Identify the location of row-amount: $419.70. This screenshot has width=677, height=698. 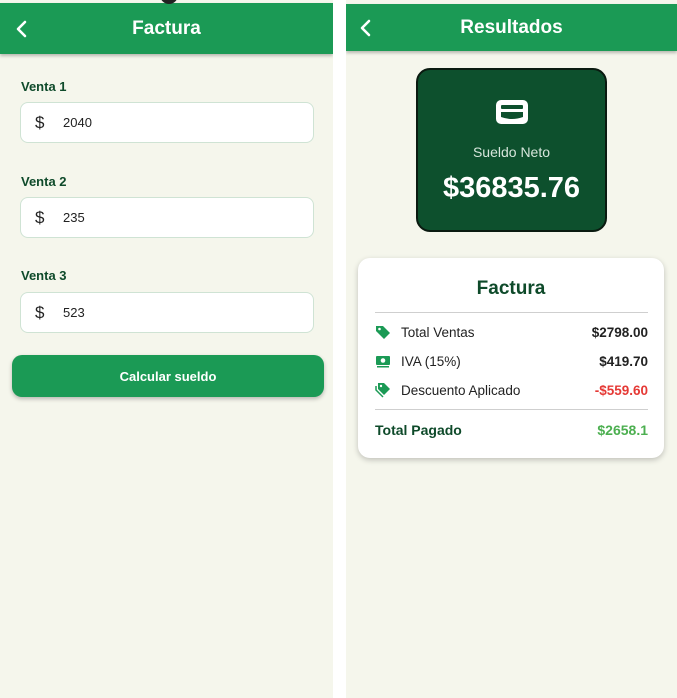
(623, 361).